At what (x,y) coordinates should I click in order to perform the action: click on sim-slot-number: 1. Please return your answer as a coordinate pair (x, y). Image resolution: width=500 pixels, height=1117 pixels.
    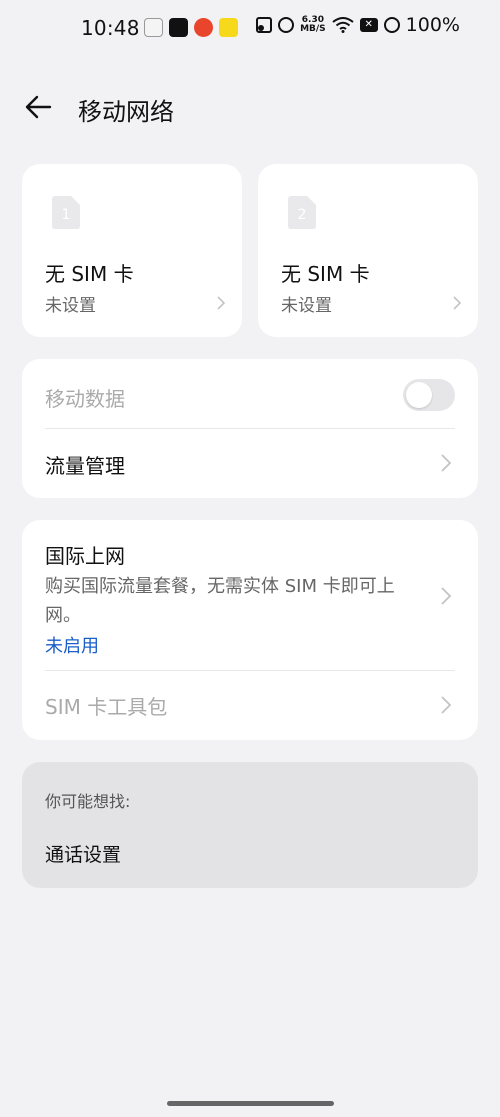
    Looking at the image, I should click on (66, 215).